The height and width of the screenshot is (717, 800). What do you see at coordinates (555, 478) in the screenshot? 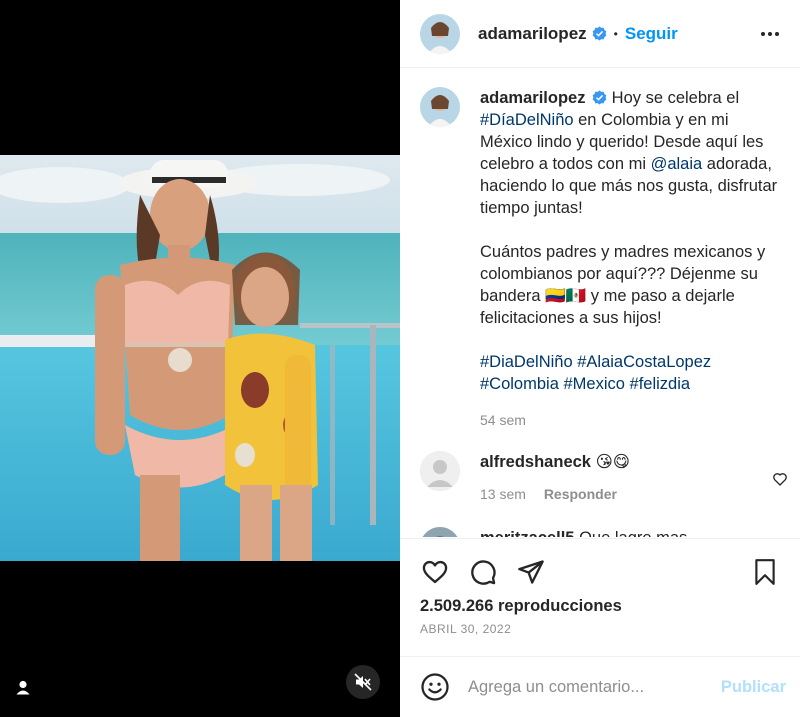
I see `comment-body: alfredshaneck 😘😋 13 sem Responder` at bounding box center [555, 478].